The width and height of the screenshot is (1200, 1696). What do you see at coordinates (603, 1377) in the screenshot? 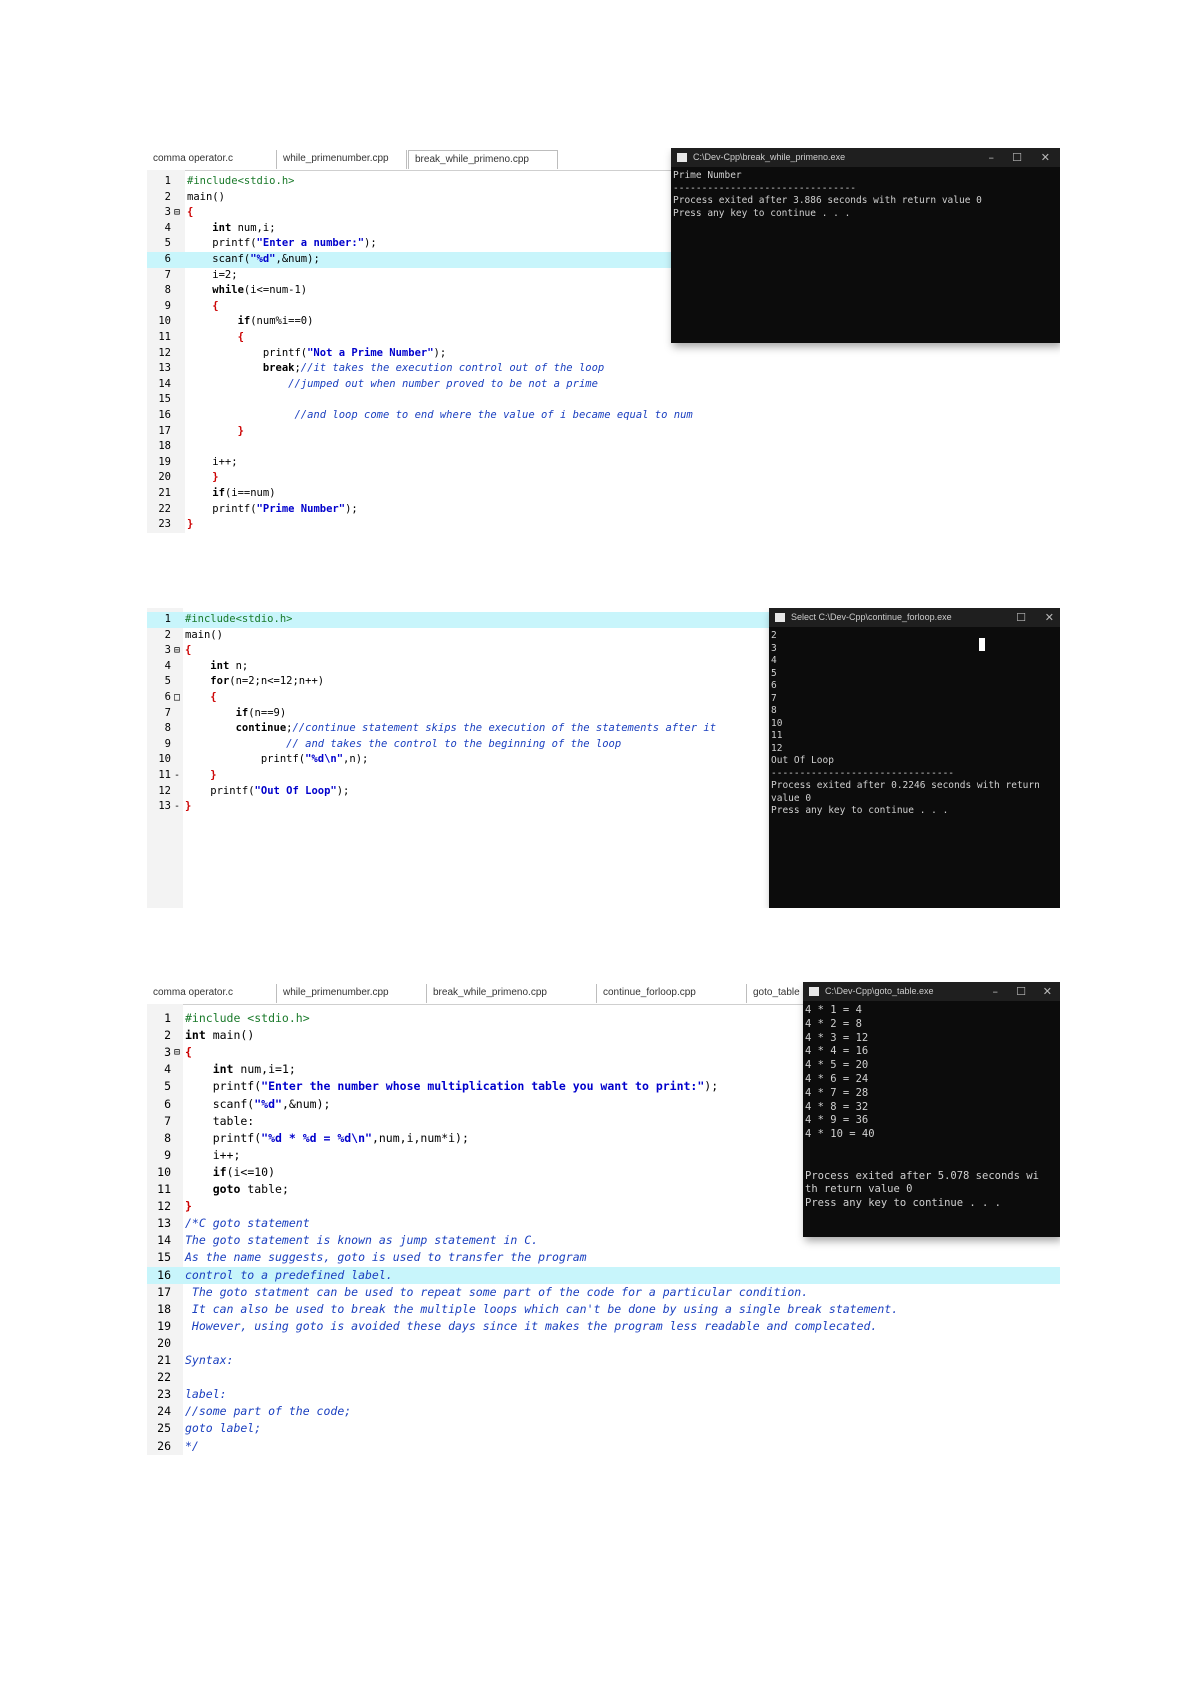
I see `code-line: 22` at bounding box center [603, 1377].